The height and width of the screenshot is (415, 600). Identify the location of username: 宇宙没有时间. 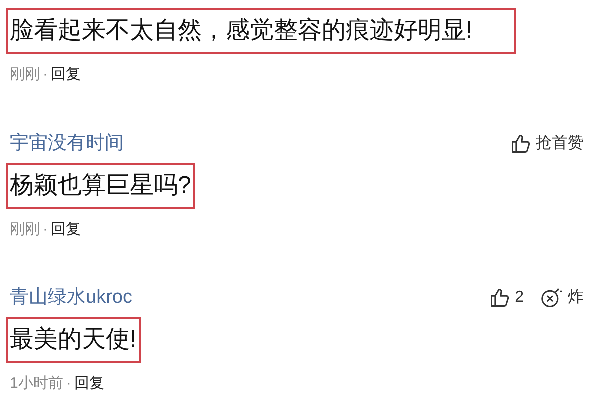
(67, 143).